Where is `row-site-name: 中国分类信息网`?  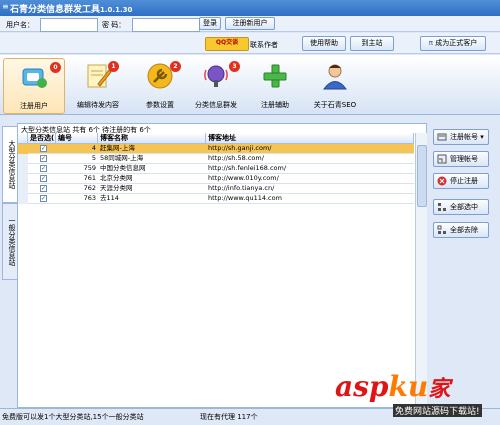
row-site-name: 中国分类信息网 is located at coordinates (123, 168).